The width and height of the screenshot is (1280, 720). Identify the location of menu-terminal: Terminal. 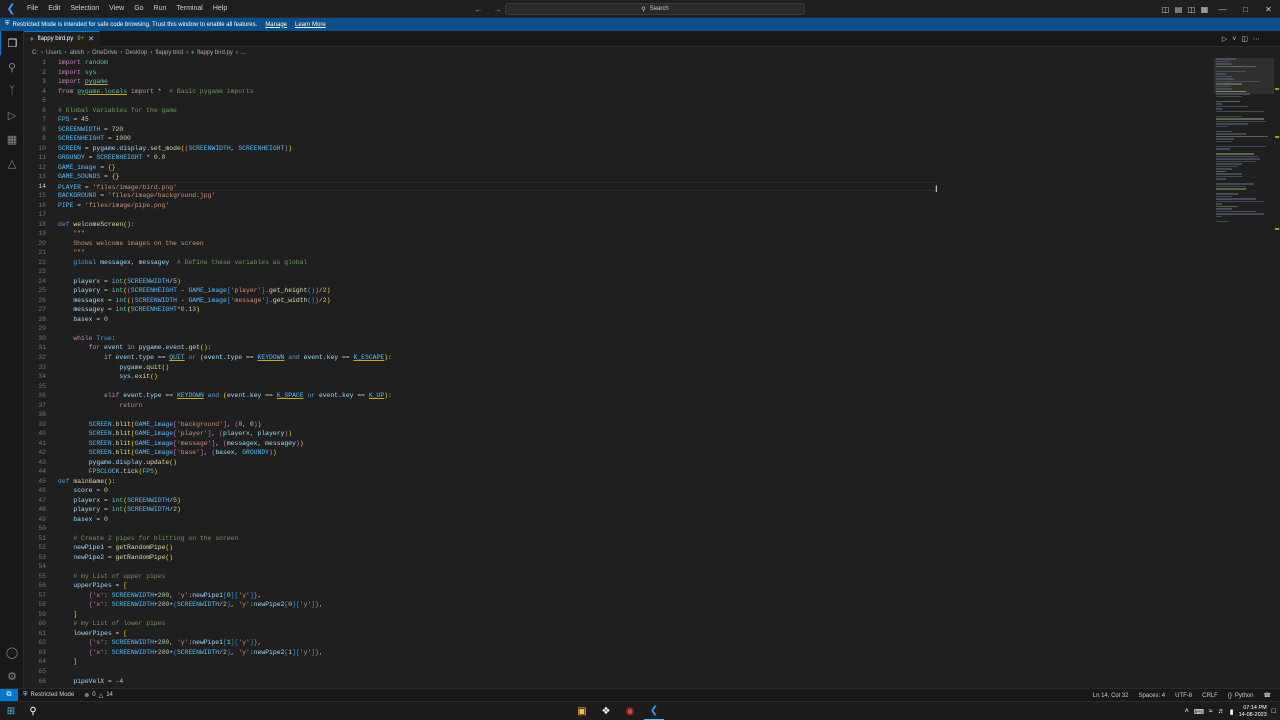
(189, 9).